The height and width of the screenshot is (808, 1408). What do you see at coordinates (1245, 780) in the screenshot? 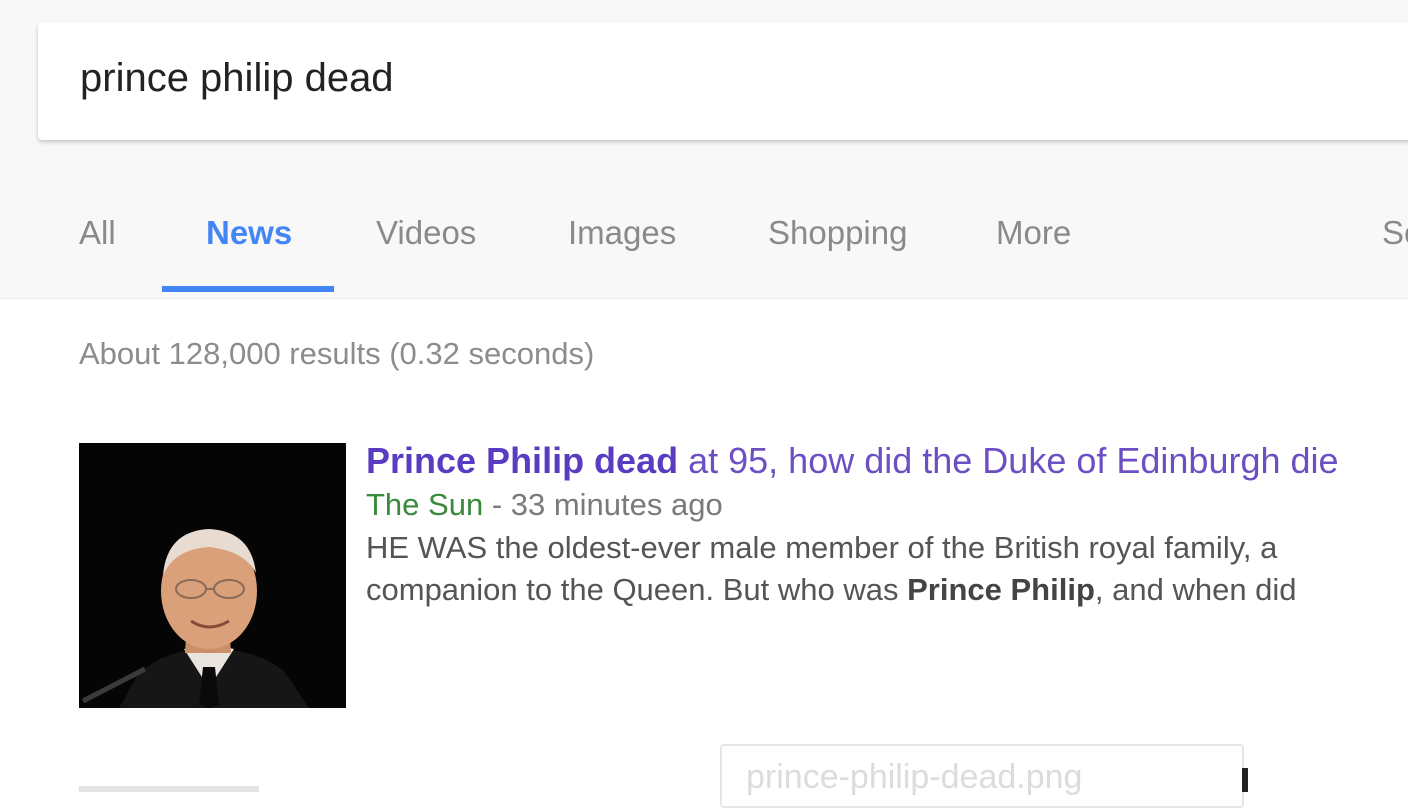
I see `text-cursor-icon` at bounding box center [1245, 780].